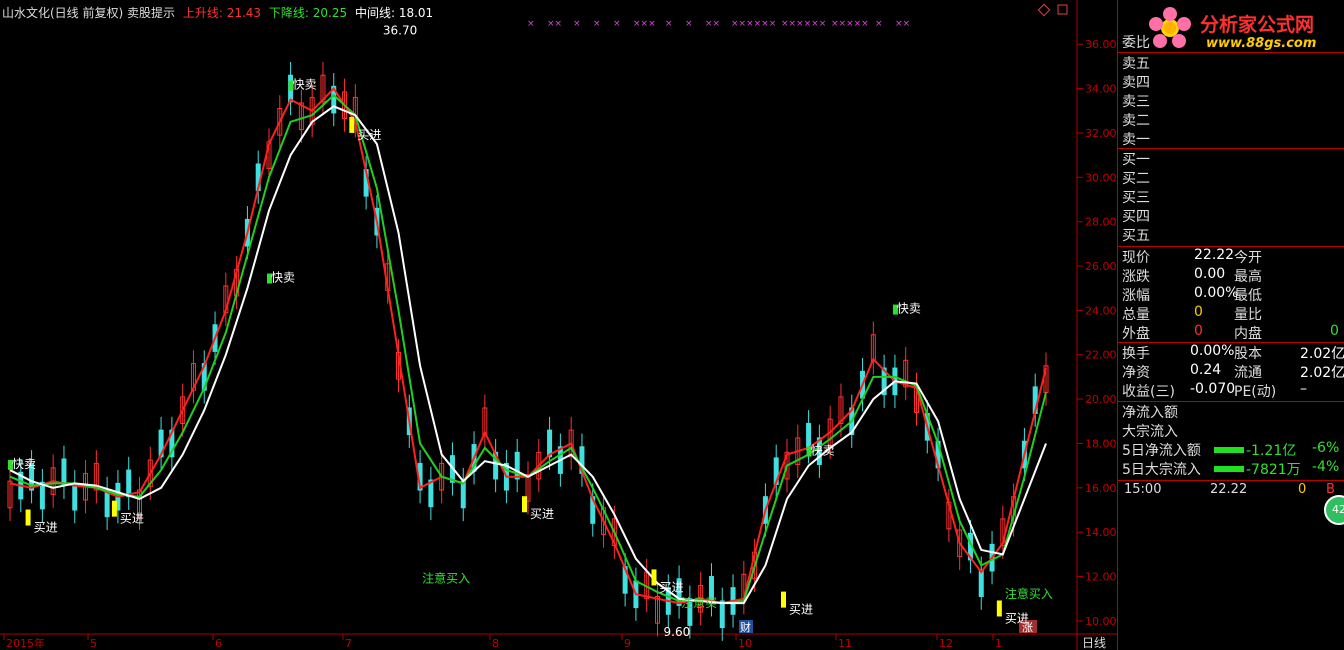  Describe the element at coordinates (93, 643) in the screenshot. I see `x-tick-label: 5` at that location.